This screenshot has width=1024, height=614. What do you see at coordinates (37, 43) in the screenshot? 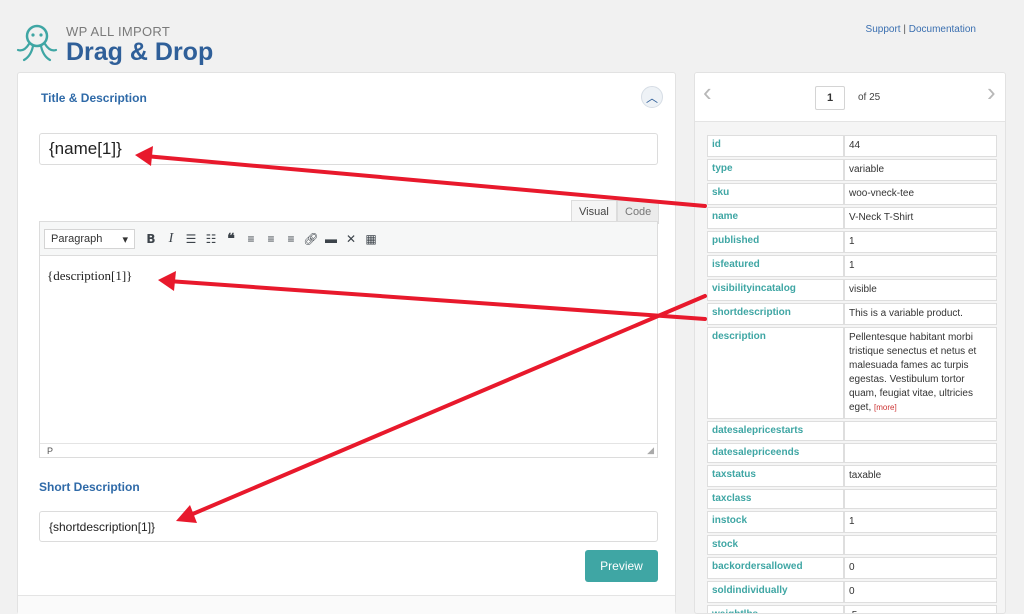
I see `octopus-logo-icon` at bounding box center [37, 43].